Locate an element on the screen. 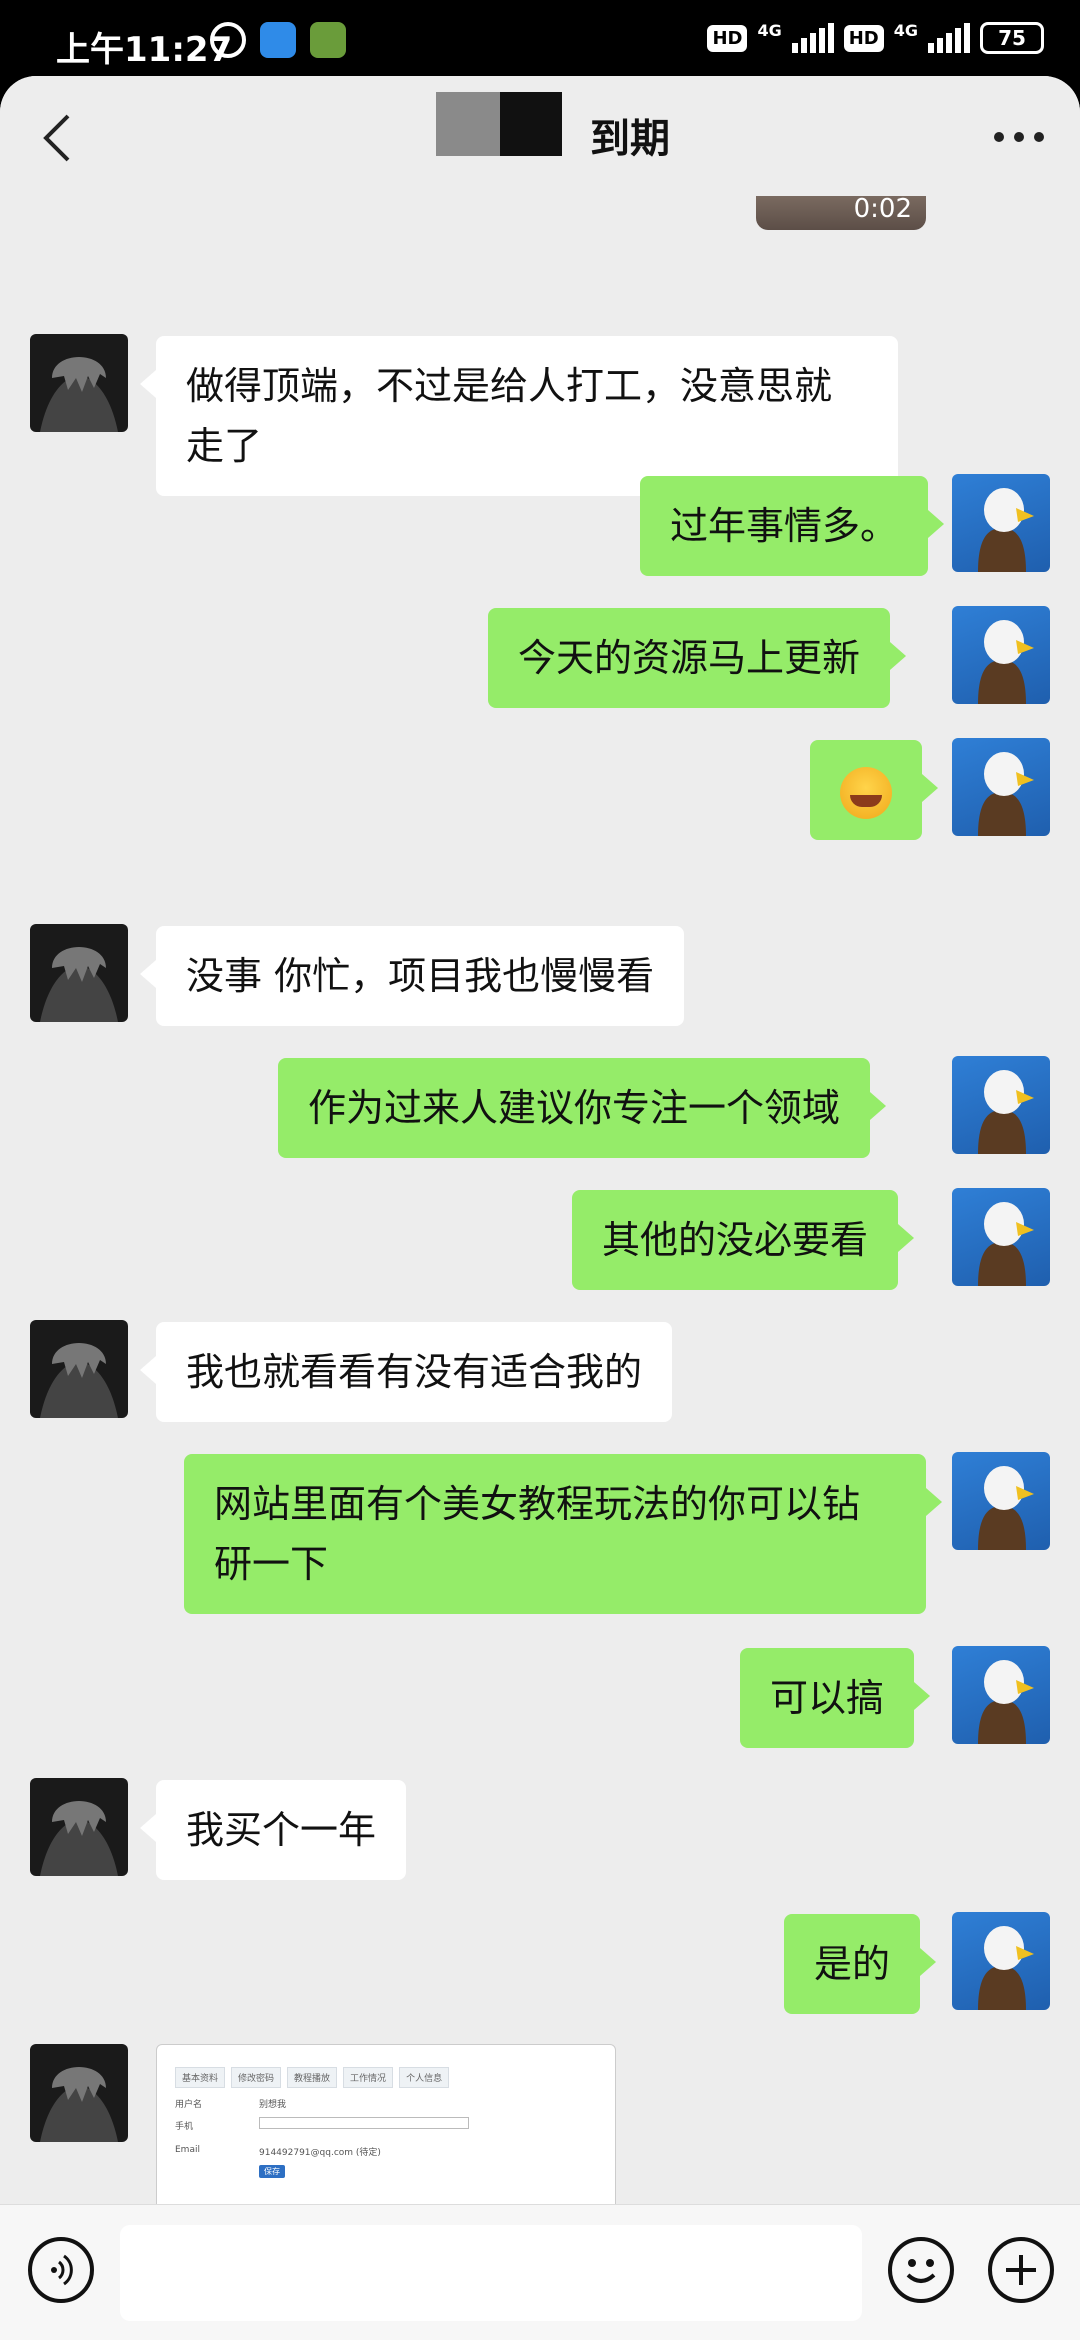  nav-bar: 到期 is located at coordinates (540, 136).